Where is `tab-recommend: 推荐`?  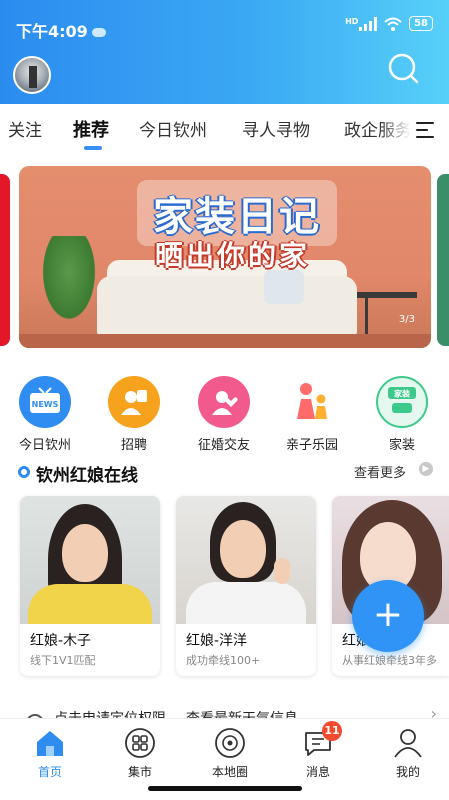
tab-recommend: 推荐 is located at coordinates (91, 129).